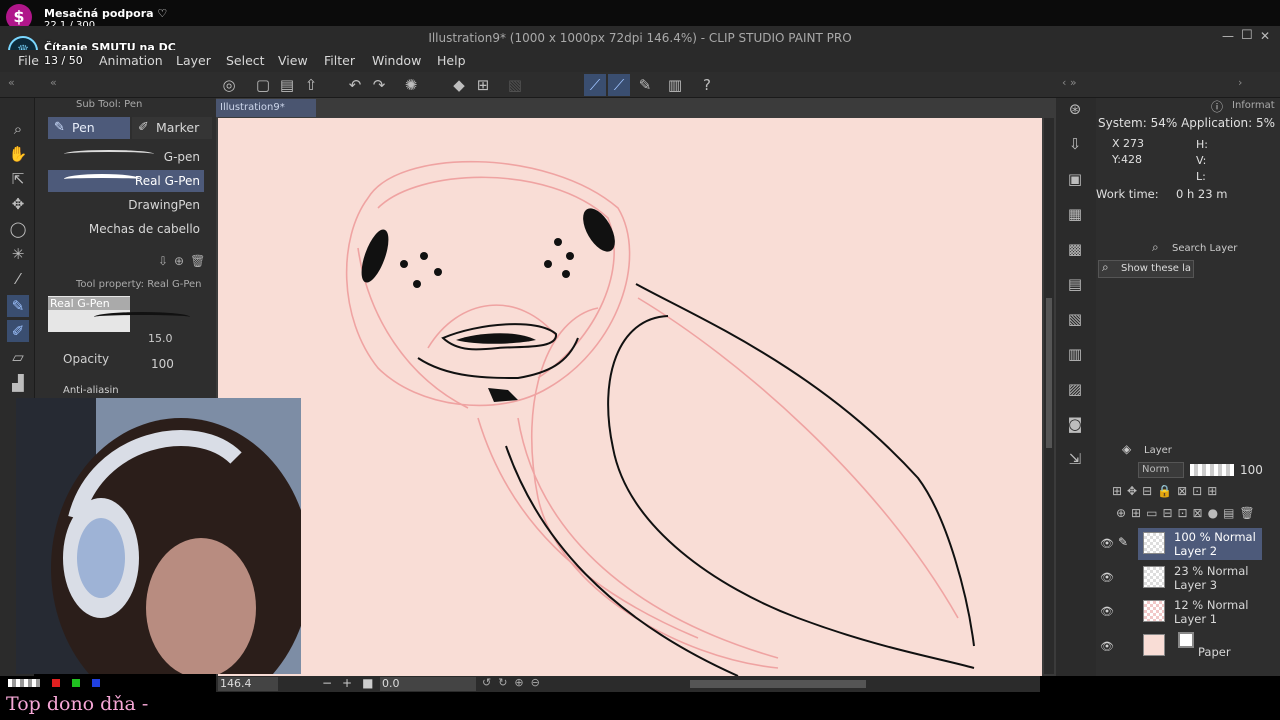 The image size is (1280, 720). Describe the element at coordinates (1049, 373) in the screenshot. I see `scroll-thumb-vertical` at that location.